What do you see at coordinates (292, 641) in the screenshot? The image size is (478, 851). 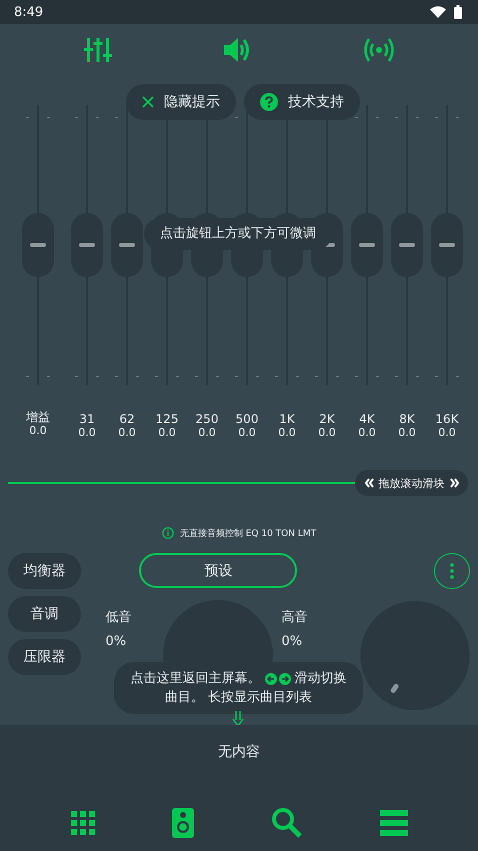 I see `treble-value: 0%` at bounding box center [292, 641].